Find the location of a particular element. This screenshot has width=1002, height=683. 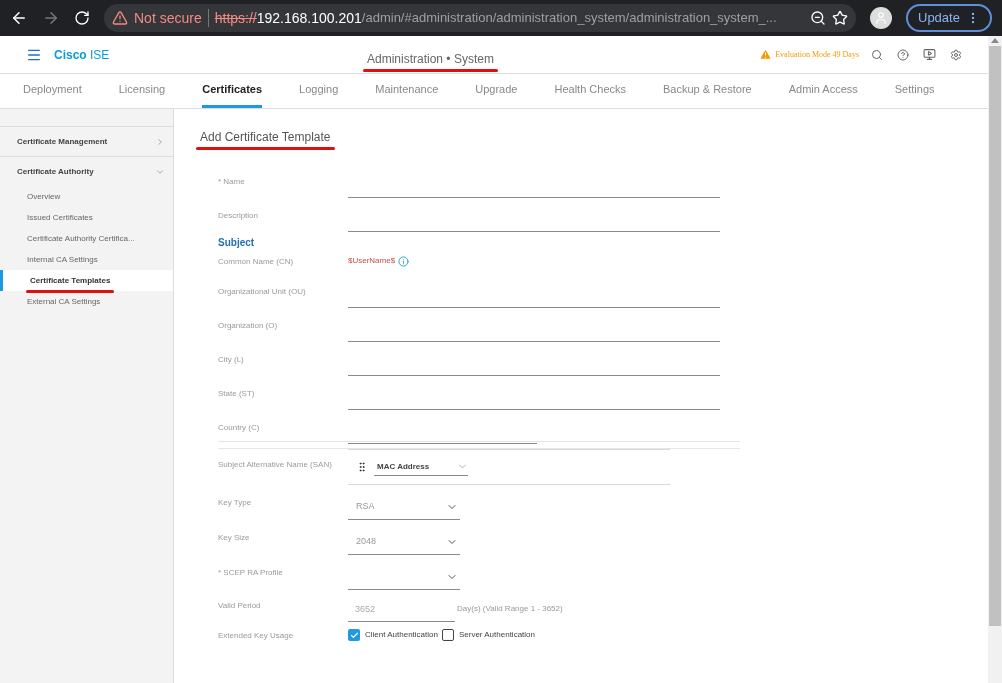

common-name-value: $UserName$ is located at coordinates (372, 261).